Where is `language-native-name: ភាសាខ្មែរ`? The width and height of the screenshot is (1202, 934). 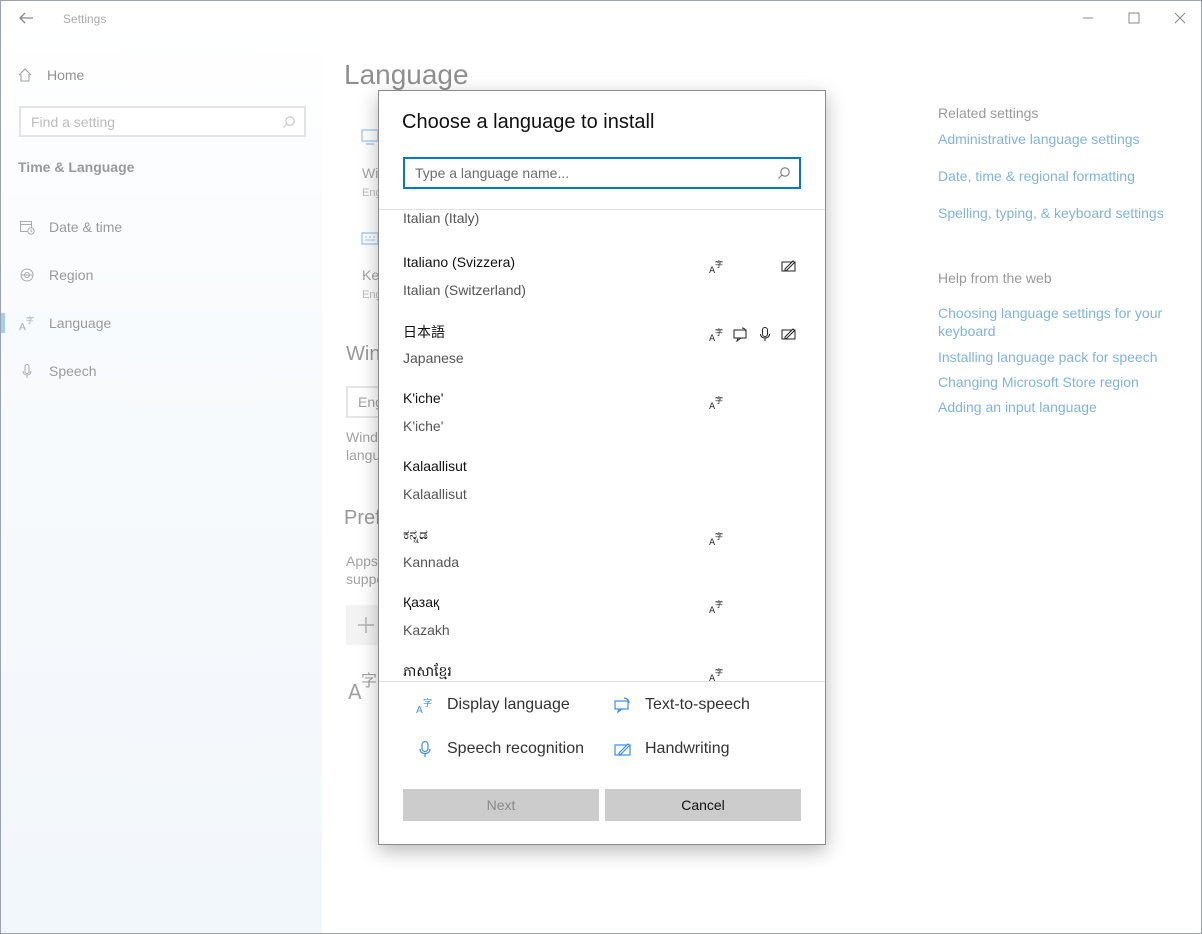
language-native-name: ភាសាខ្មែរ is located at coordinates (427, 671).